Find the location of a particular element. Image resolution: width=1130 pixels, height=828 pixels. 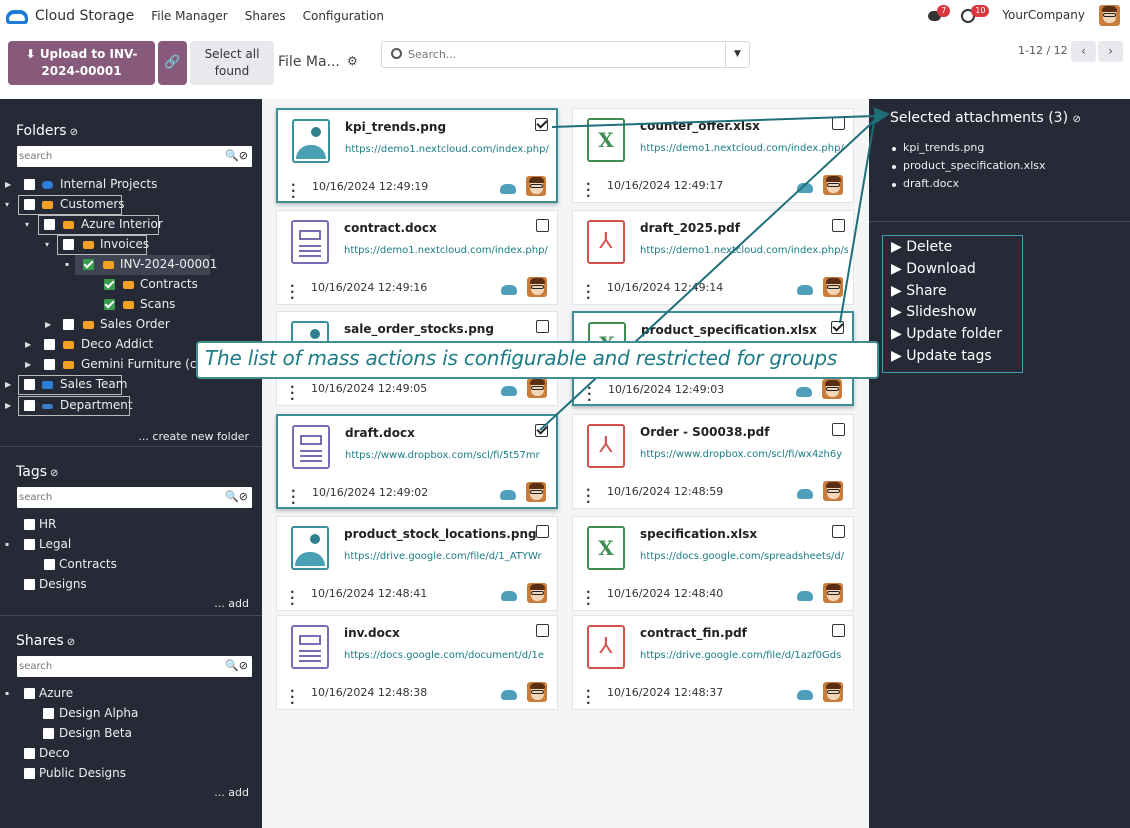

file-url: https://docs.google.com/spreadsheets/d/ is located at coordinates (744, 556).